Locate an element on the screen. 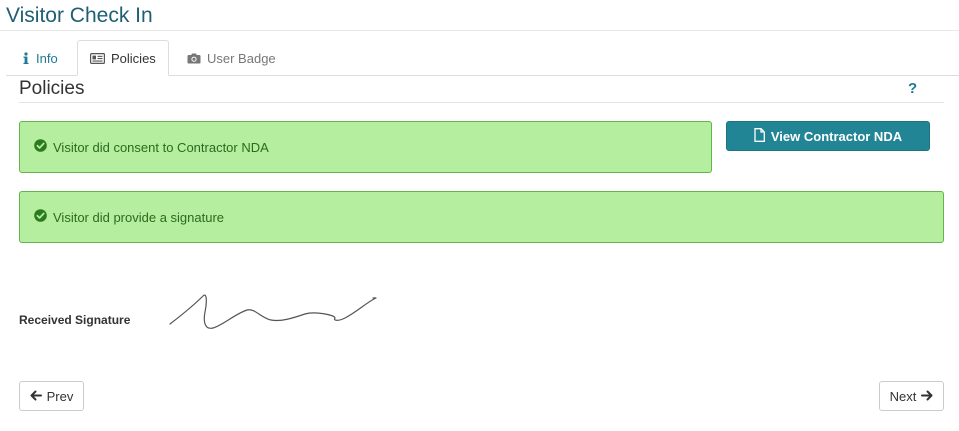 Image resolution: width=959 pixels, height=431 pixels. section-title: Policies is located at coordinates (52, 88).